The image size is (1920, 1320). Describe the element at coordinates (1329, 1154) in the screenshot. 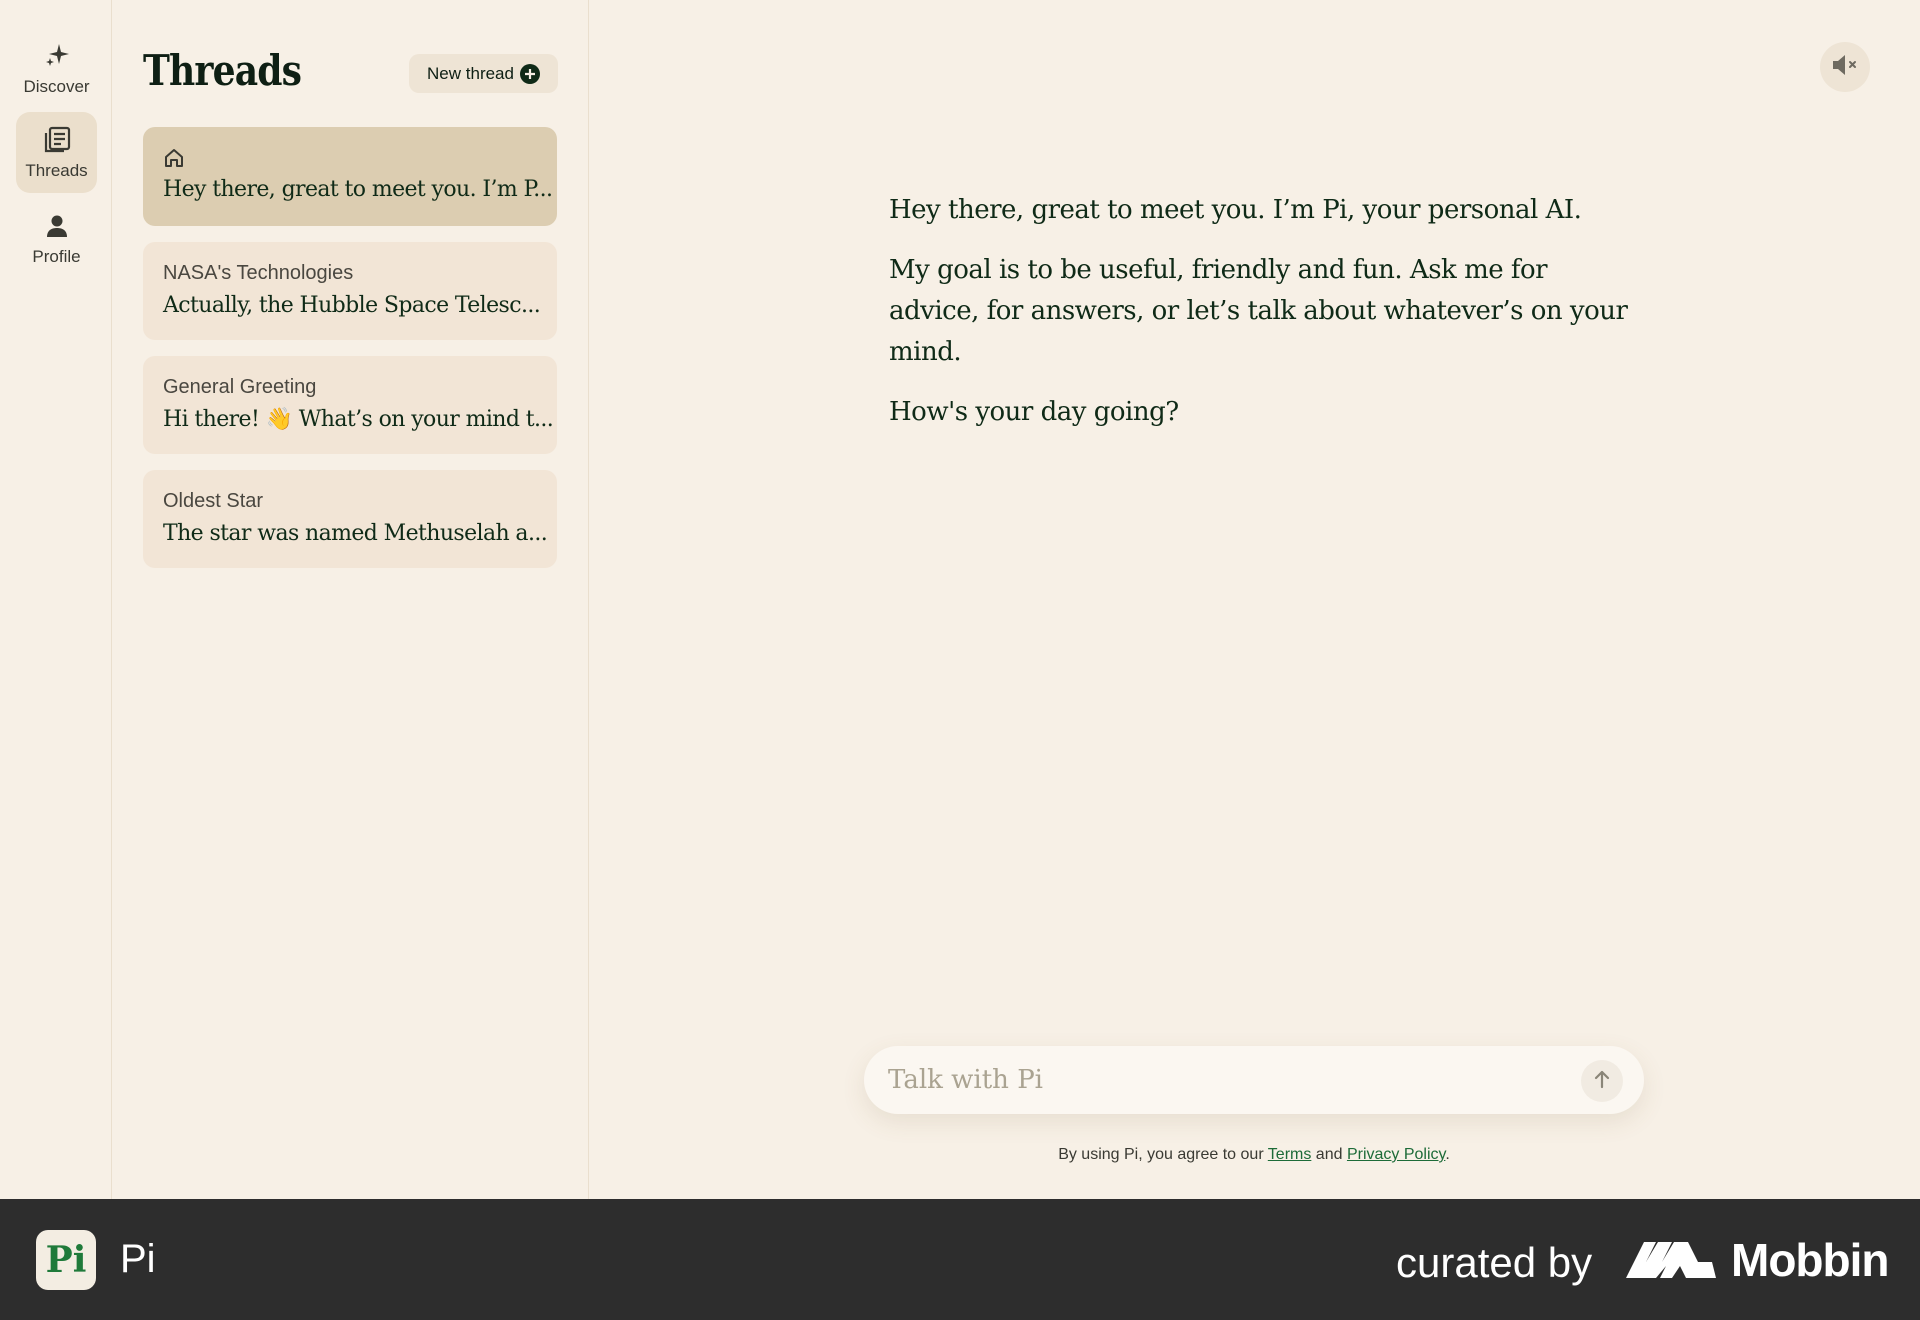

I see `legal-and: and` at that location.